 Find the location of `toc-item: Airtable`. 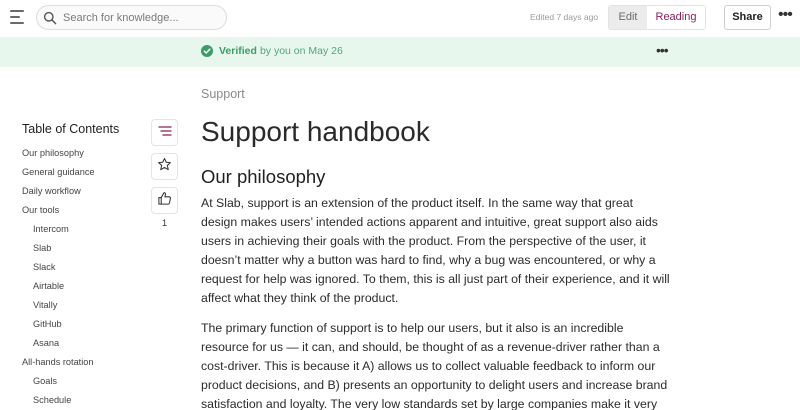

toc-item: Airtable is located at coordinates (87, 286).